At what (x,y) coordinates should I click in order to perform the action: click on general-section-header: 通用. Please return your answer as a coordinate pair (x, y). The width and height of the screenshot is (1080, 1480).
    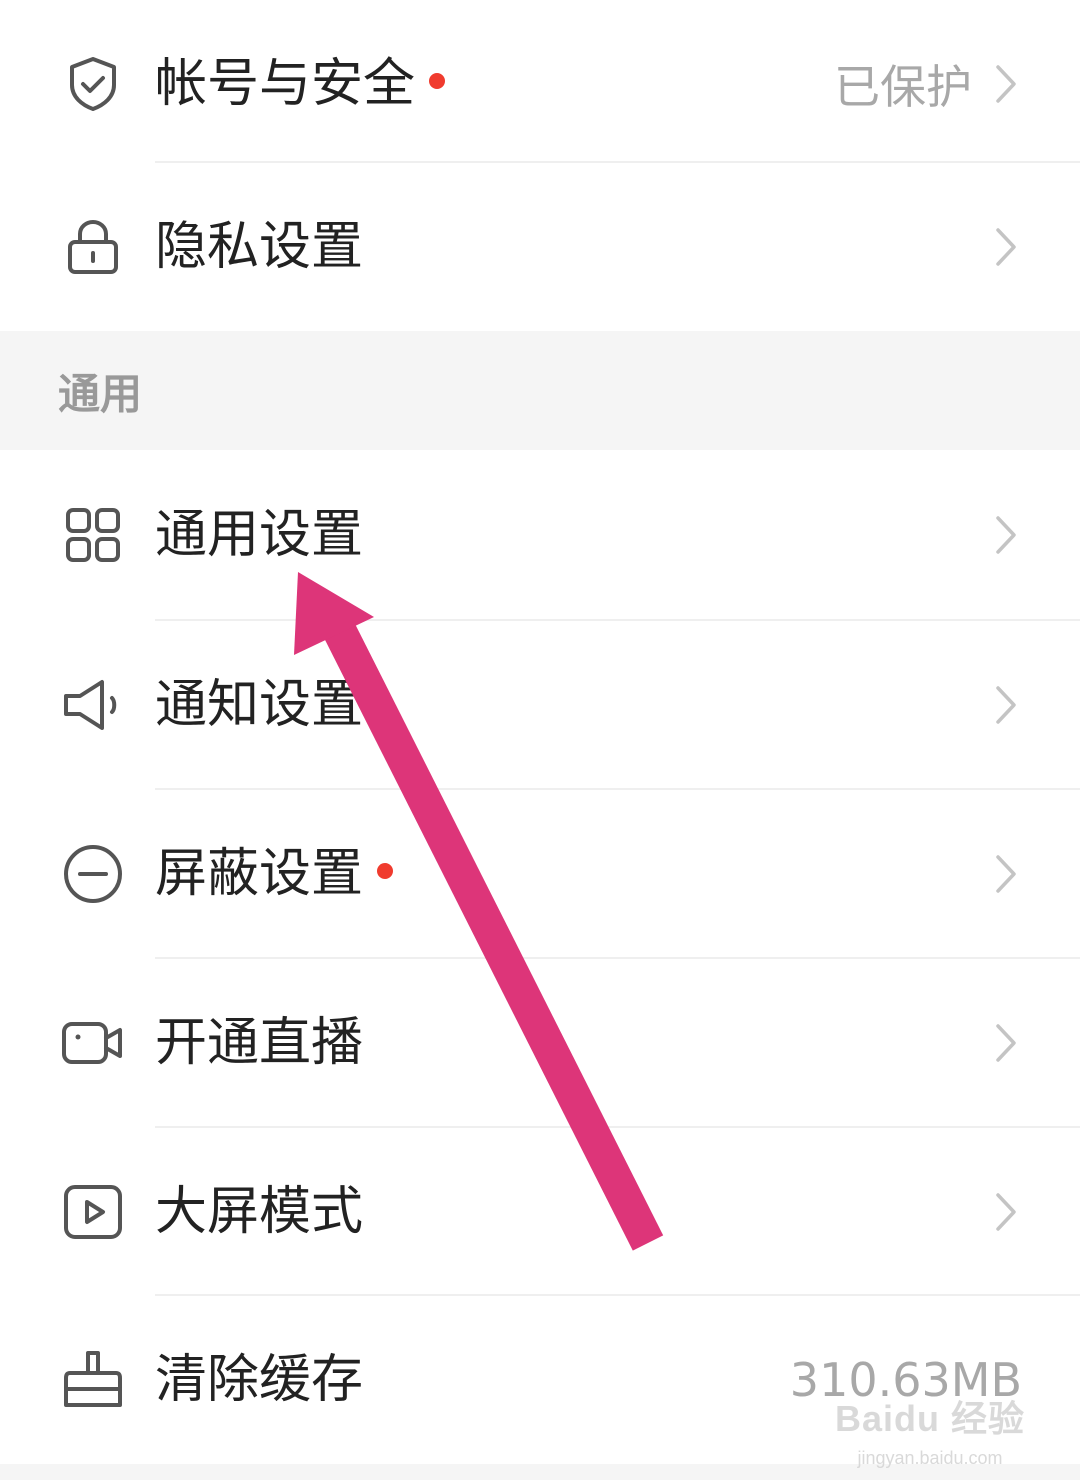
    Looking at the image, I should click on (540, 390).